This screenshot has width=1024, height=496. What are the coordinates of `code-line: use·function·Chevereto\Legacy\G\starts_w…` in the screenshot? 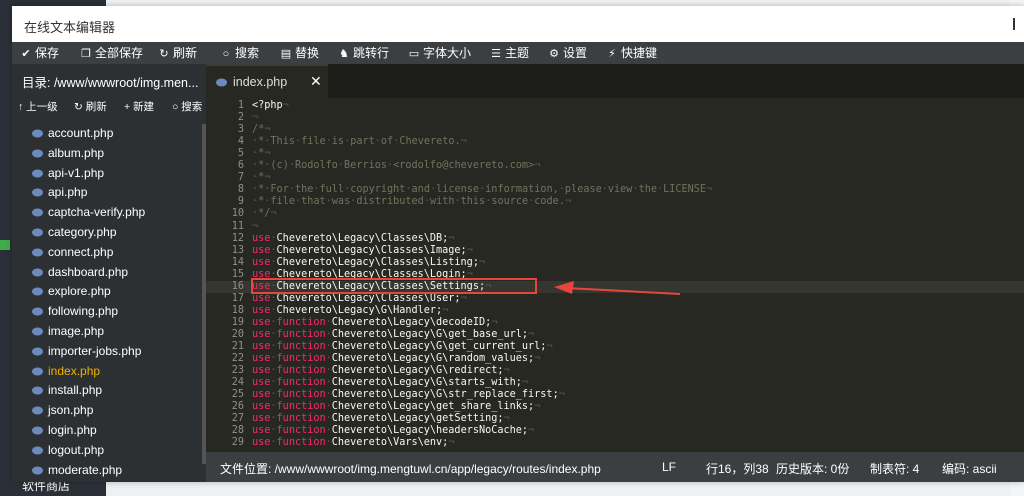 It's located at (390, 382).